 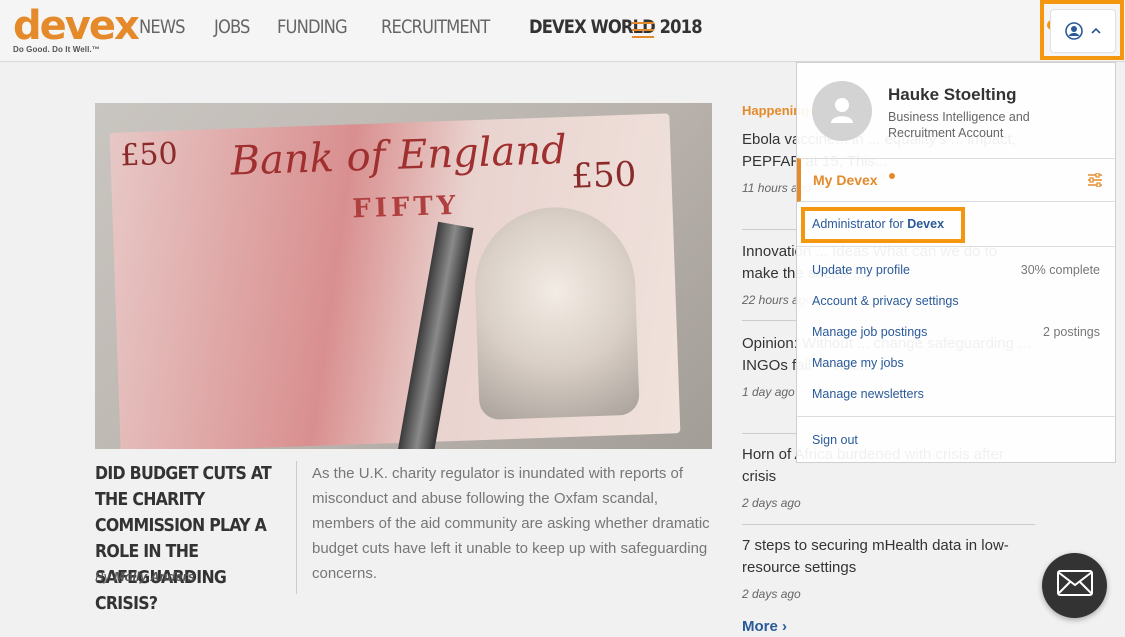 I want to click on hamburger-icon, so click(x=643, y=31).